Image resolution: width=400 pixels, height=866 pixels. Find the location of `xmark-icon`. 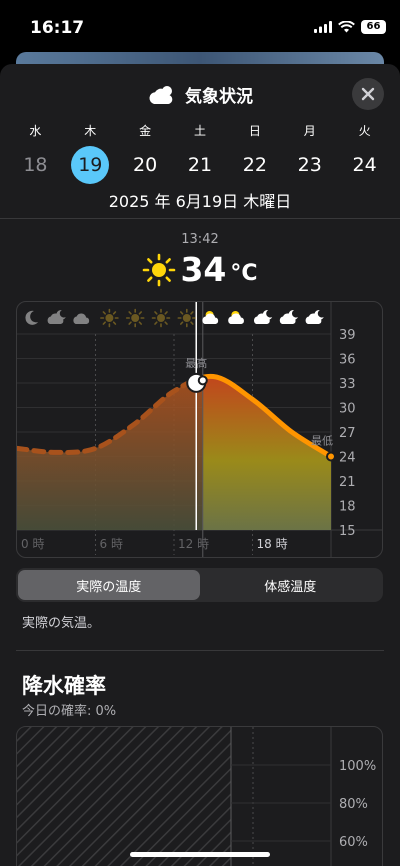

xmark-icon is located at coordinates (368, 94).